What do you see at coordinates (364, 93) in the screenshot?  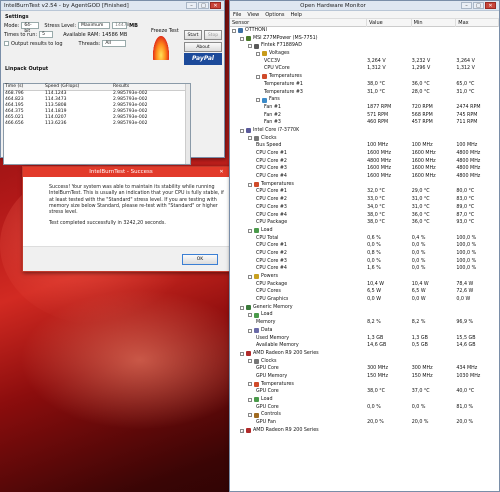 I see `sensor-row: Temperature #3 31,0 °C 28,0 °C 31,0 °C` at bounding box center [364, 93].